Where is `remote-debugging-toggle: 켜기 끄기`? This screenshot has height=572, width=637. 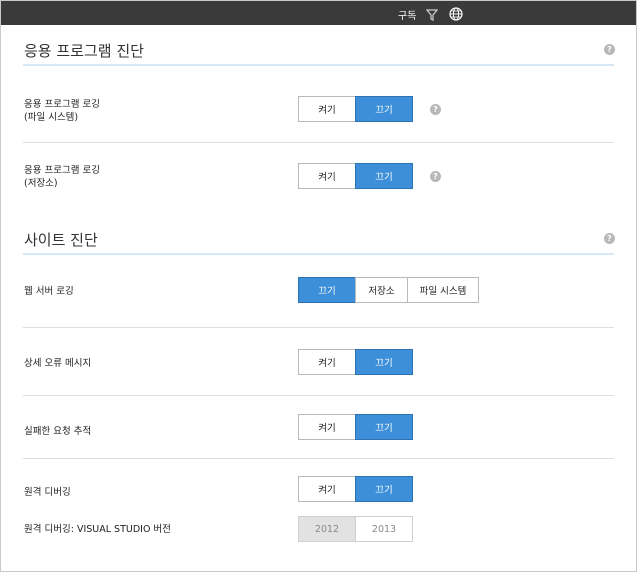
remote-debugging-toggle: 켜기 끄기 is located at coordinates (355, 489).